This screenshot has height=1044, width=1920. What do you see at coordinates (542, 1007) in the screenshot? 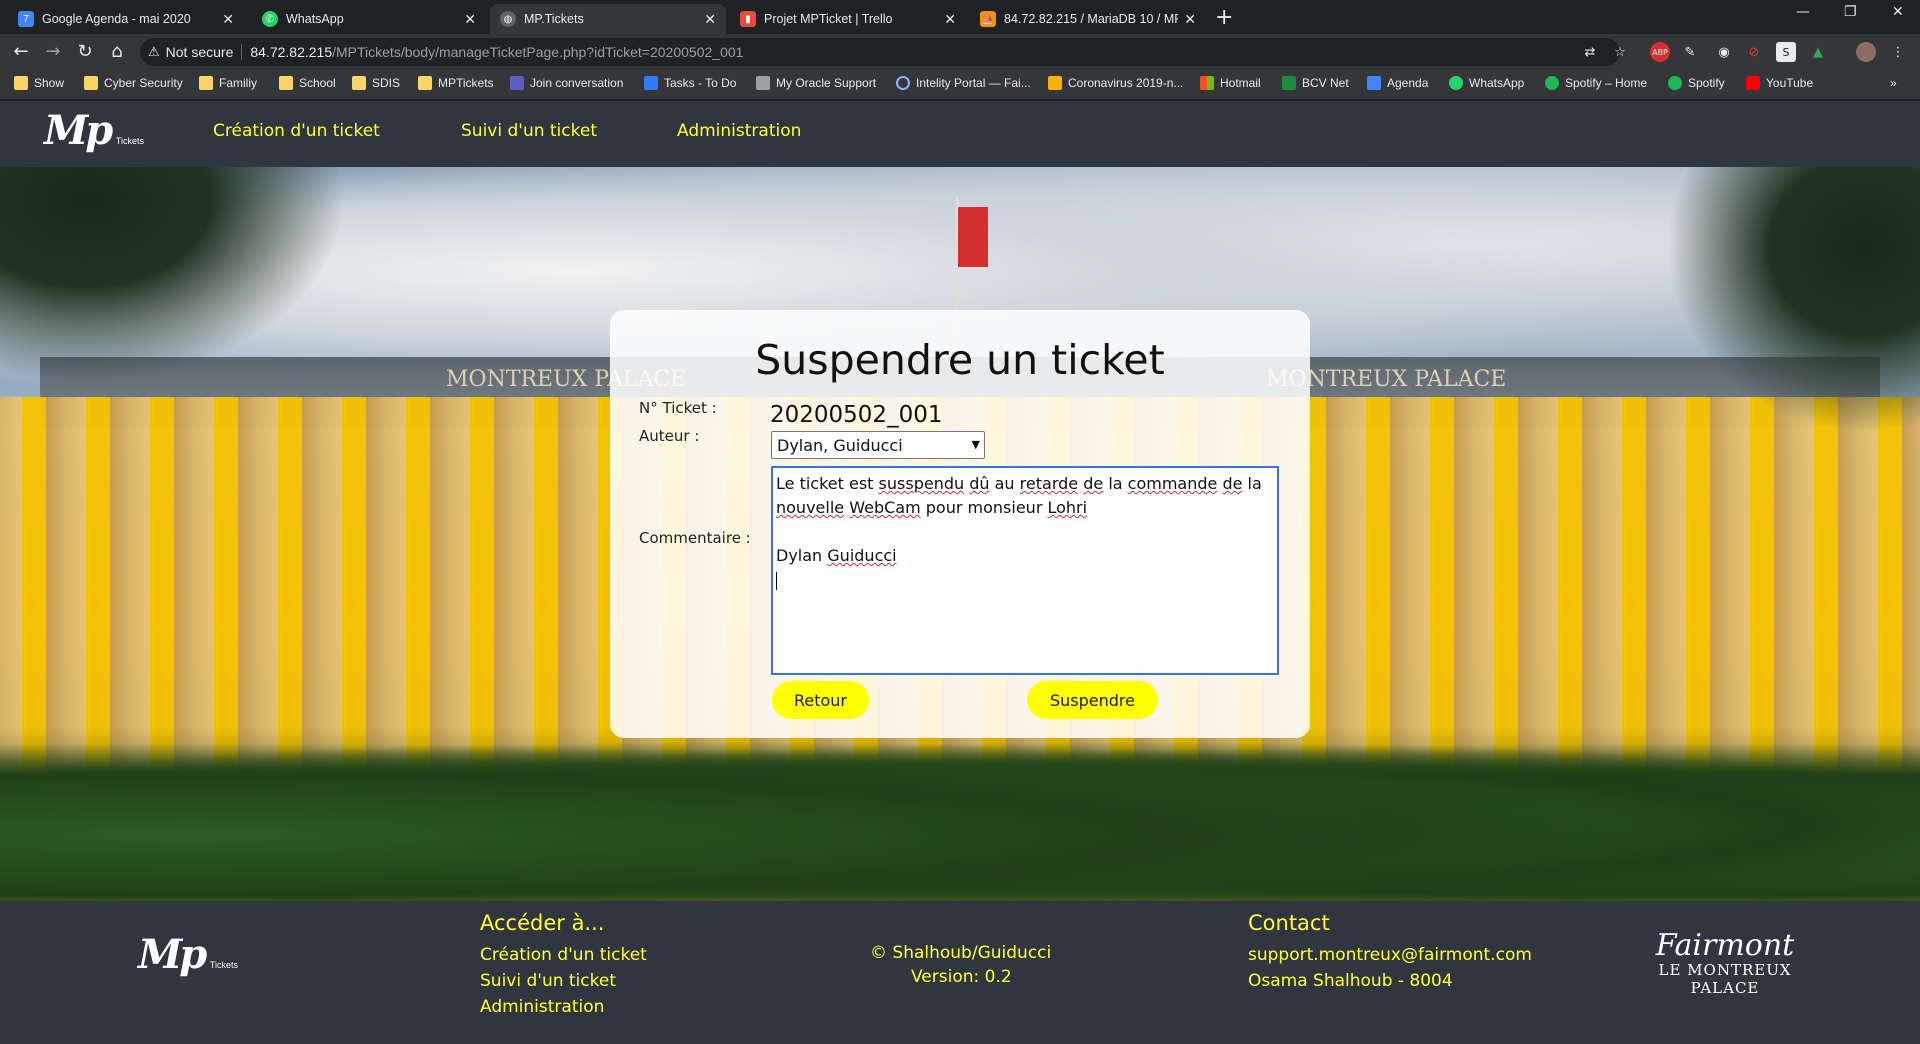
I see `footer-link-administration: Administration` at bounding box center [542, 1007].